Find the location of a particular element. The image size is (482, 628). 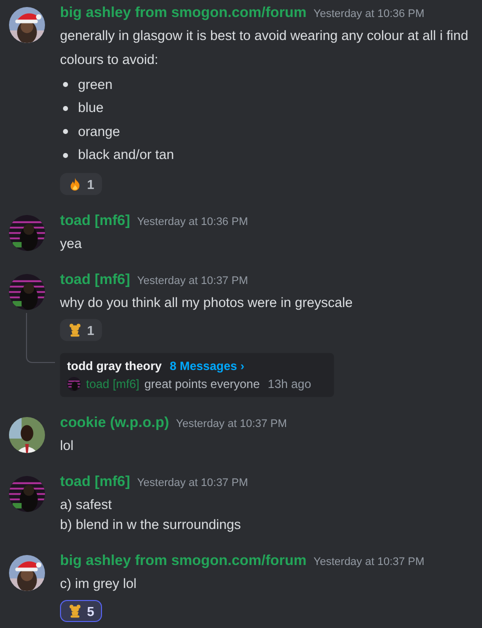

message-text: yea is located at coordinates (71, 244).